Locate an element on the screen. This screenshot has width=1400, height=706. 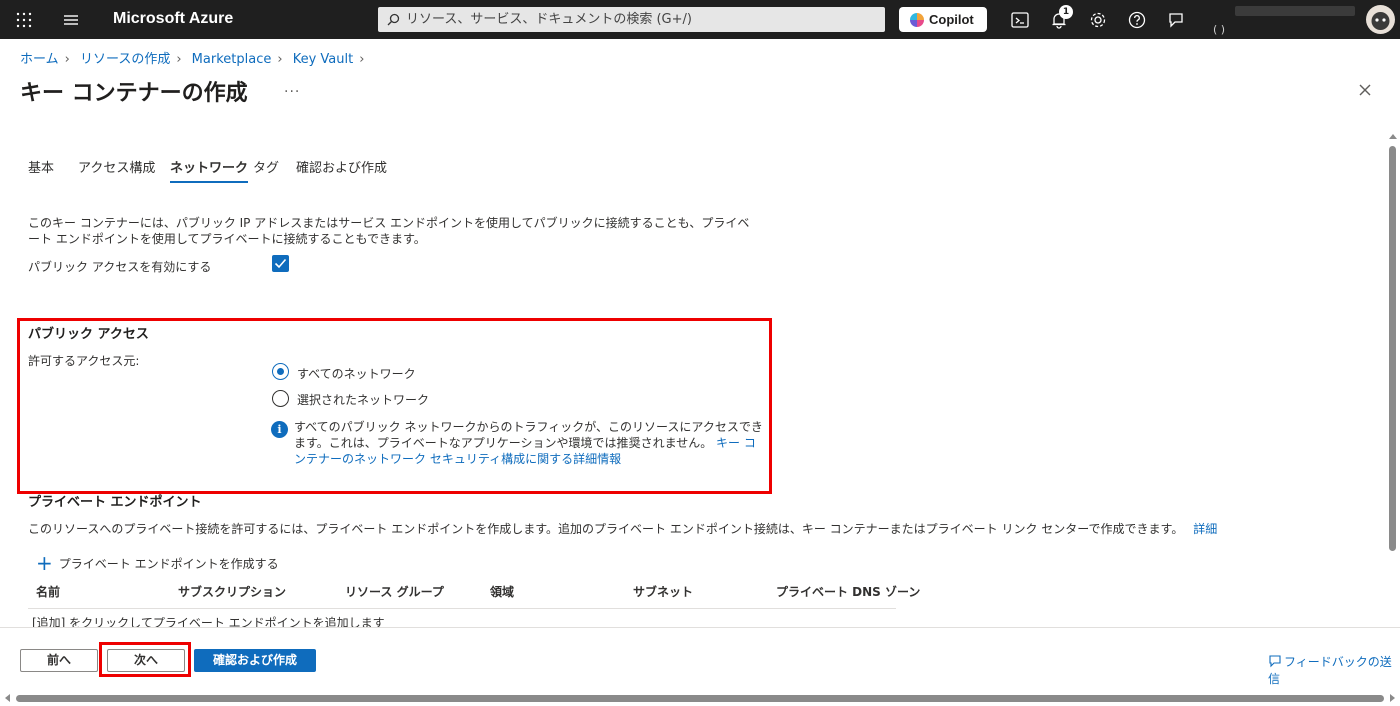
user-account: ( ) is located at coordinates (1284, 21).